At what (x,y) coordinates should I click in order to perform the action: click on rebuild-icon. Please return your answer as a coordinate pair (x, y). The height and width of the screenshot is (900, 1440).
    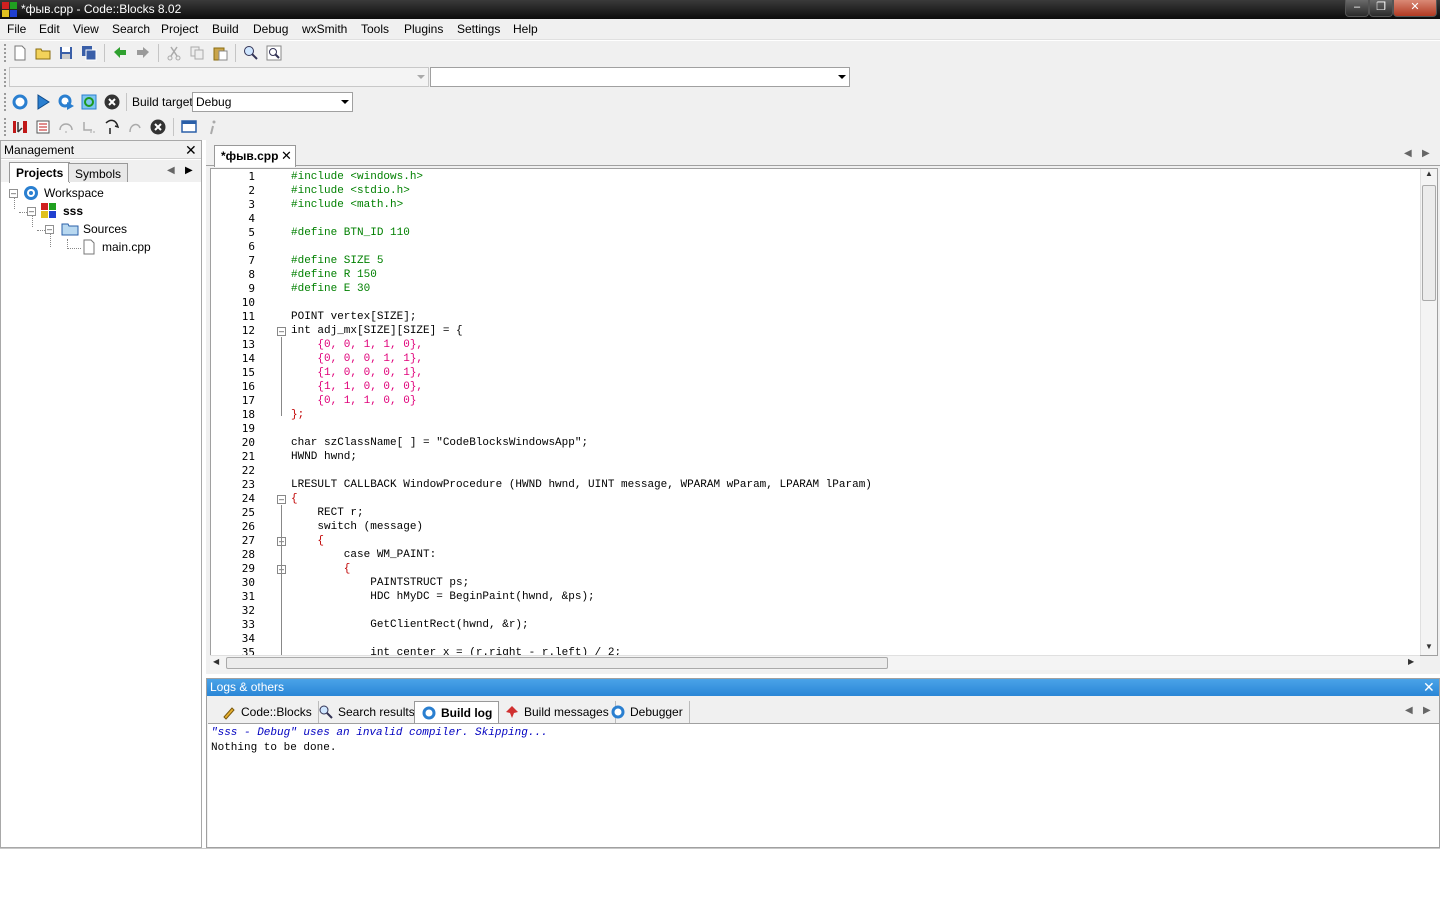
    Looking at the image, I should click on (89, 102).